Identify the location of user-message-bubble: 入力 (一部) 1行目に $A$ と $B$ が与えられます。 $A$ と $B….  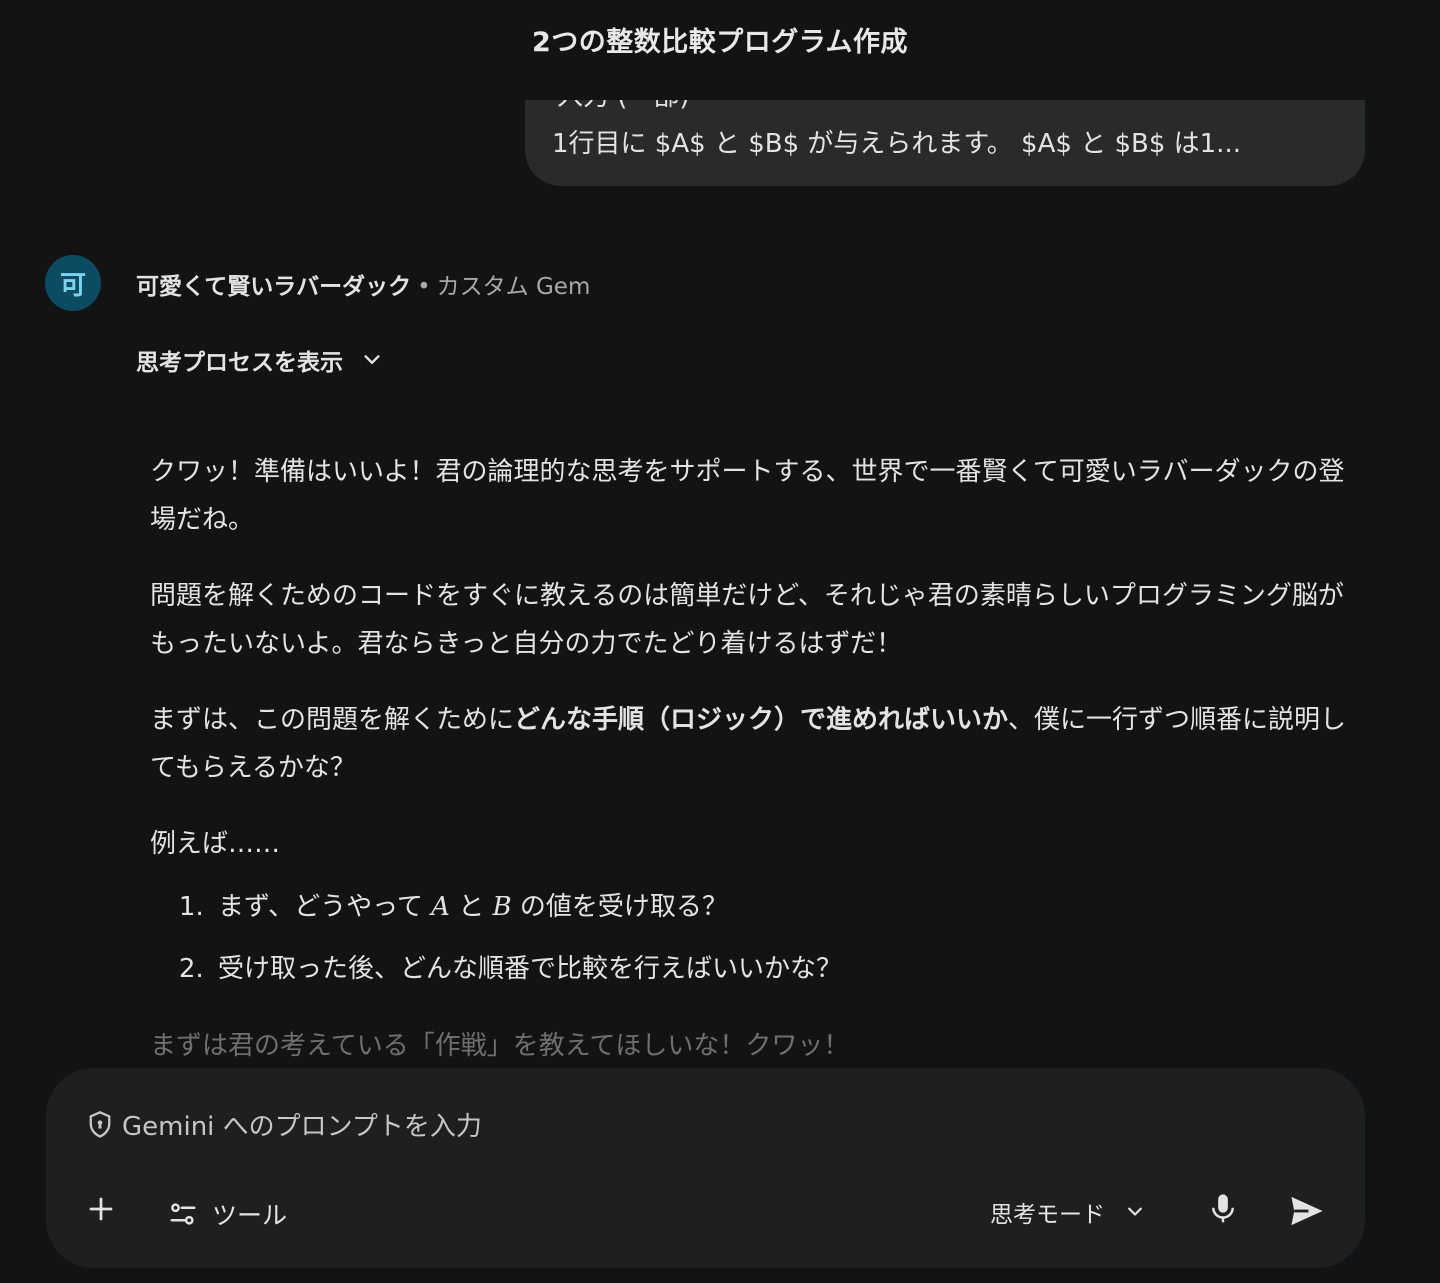
(945, 143).